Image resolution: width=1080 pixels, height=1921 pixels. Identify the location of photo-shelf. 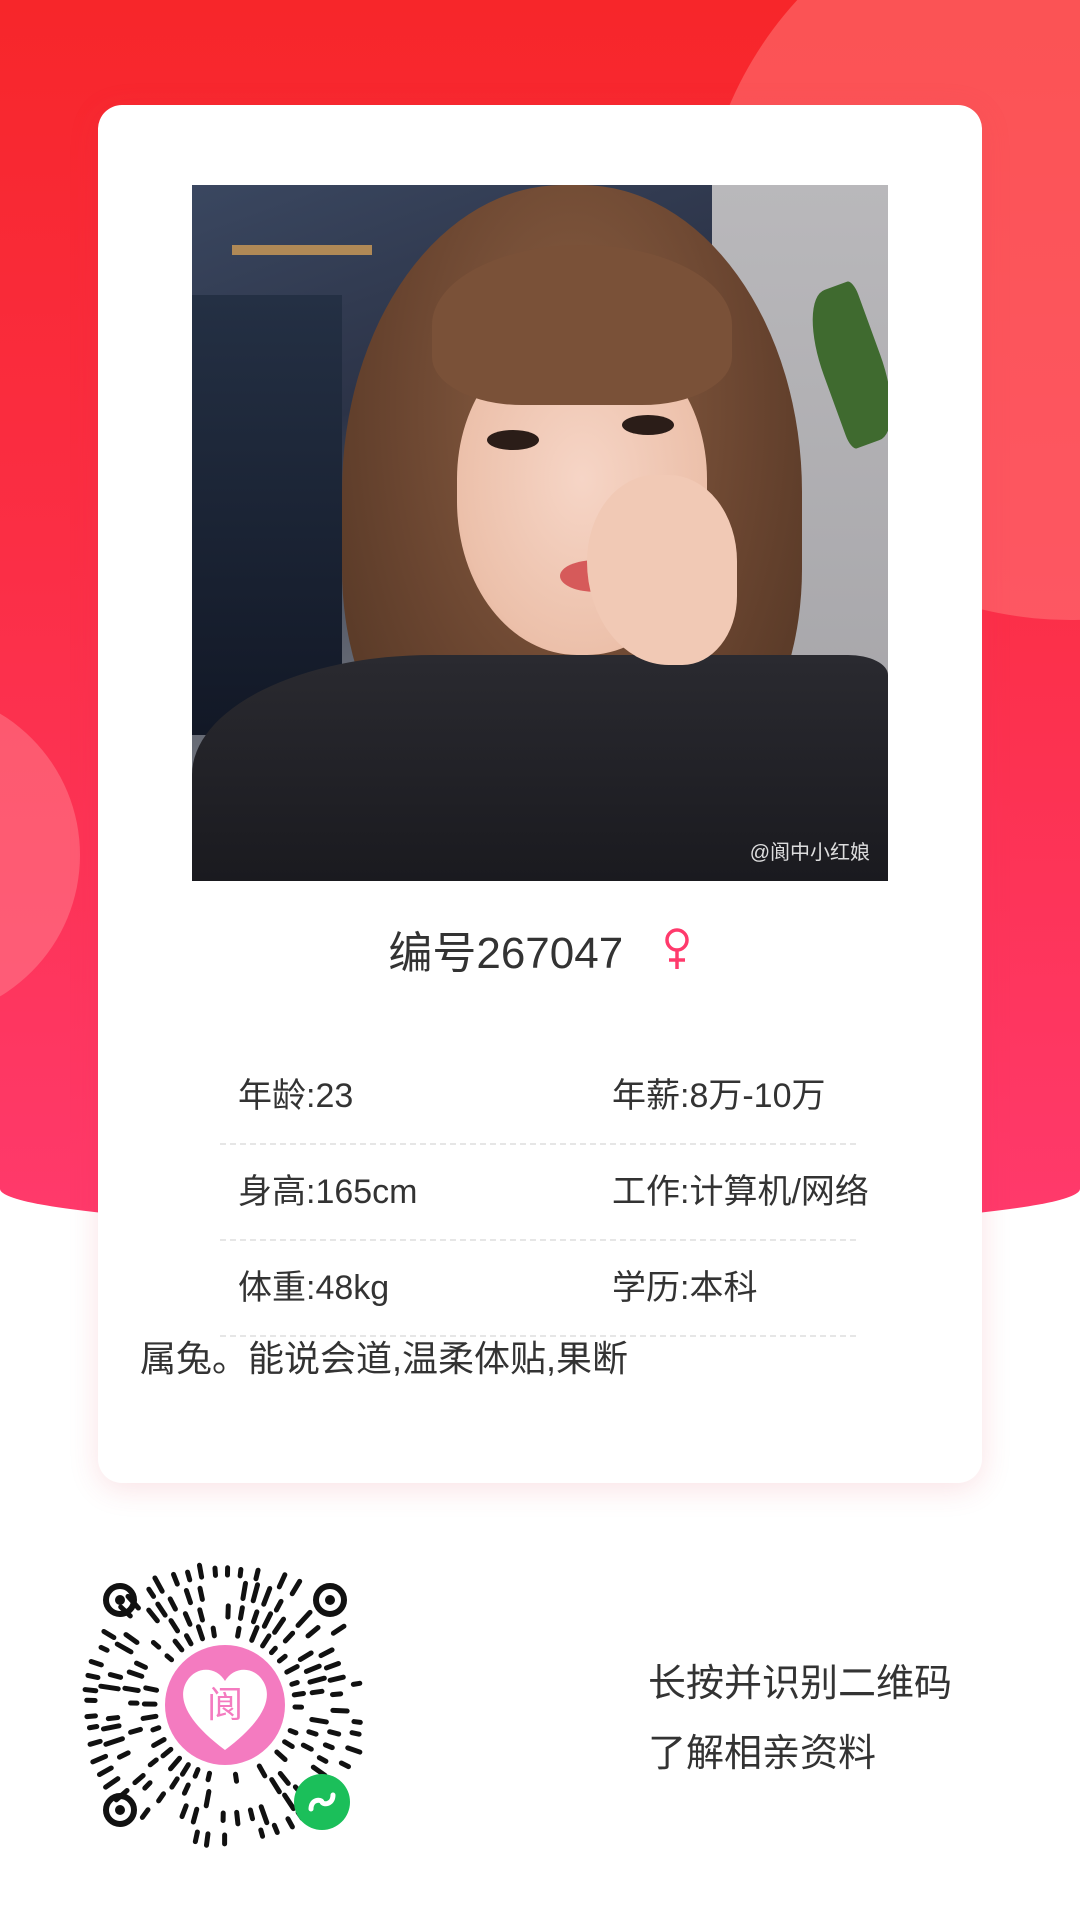
(302, 250).